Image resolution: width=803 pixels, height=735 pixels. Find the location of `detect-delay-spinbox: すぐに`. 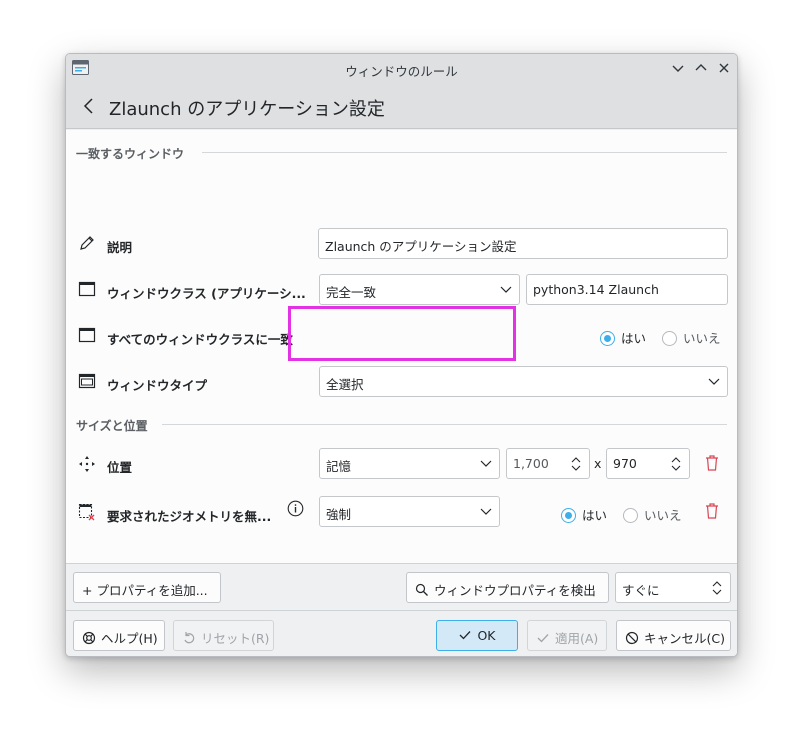

detect-delay-spinbox: すぐに is located at coordinates (673, 587).